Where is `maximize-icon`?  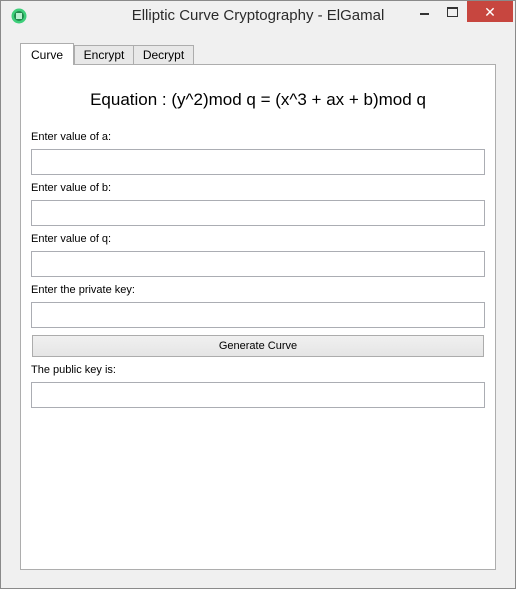
maximize-icon is located at coordinates (452, 11).